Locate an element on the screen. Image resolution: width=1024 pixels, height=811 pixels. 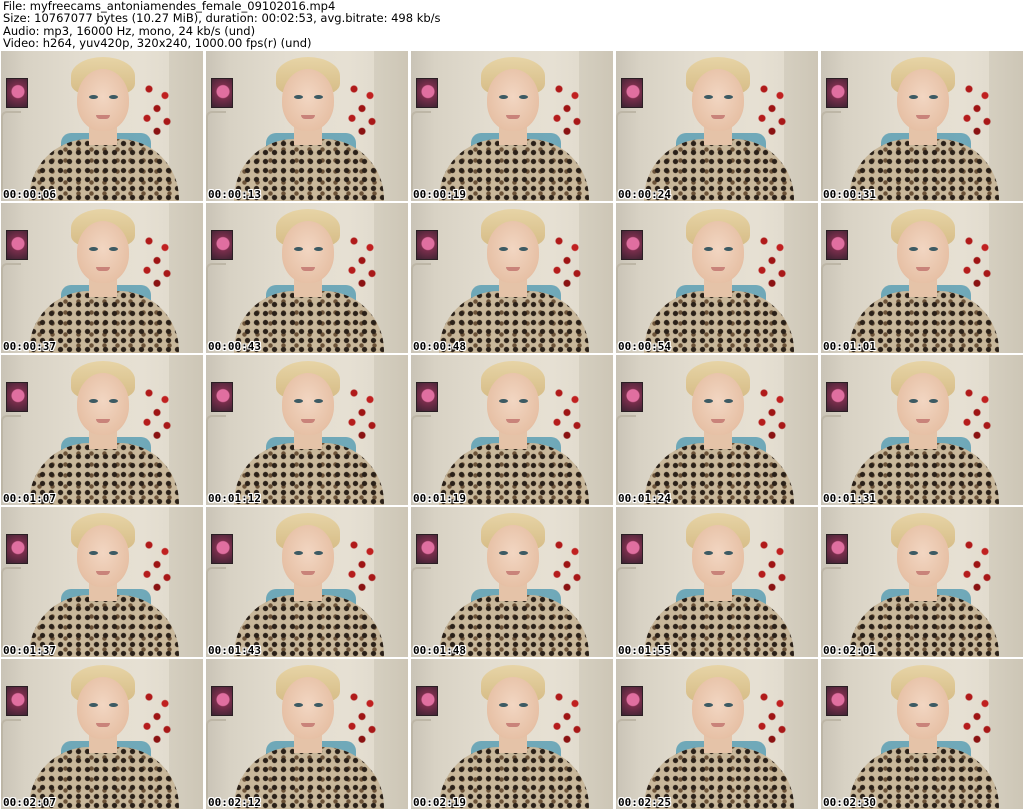
video-frame-thumbnail: 00:02:01 is located at coordinates (922, 582).